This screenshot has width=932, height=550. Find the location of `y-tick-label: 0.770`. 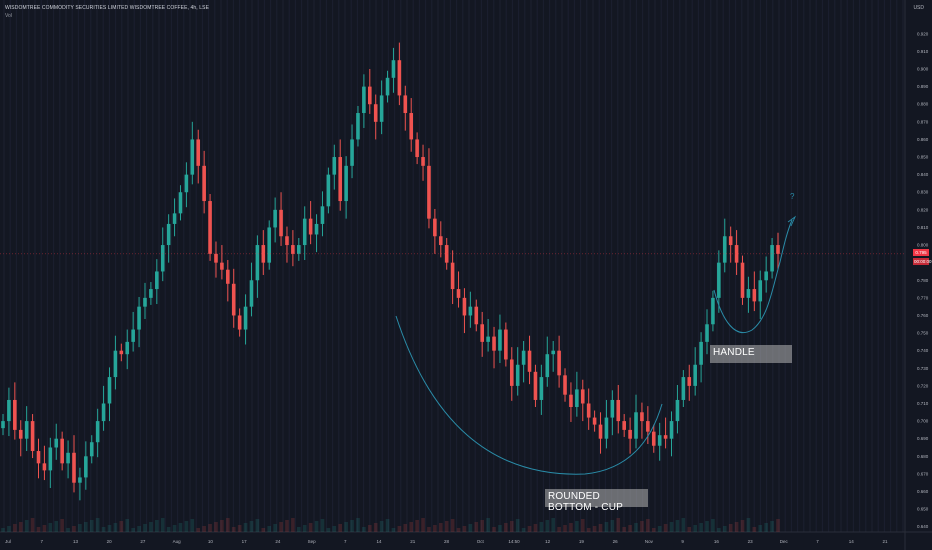

y-tick-label: 0.770 is located at coordinates (923, 297).